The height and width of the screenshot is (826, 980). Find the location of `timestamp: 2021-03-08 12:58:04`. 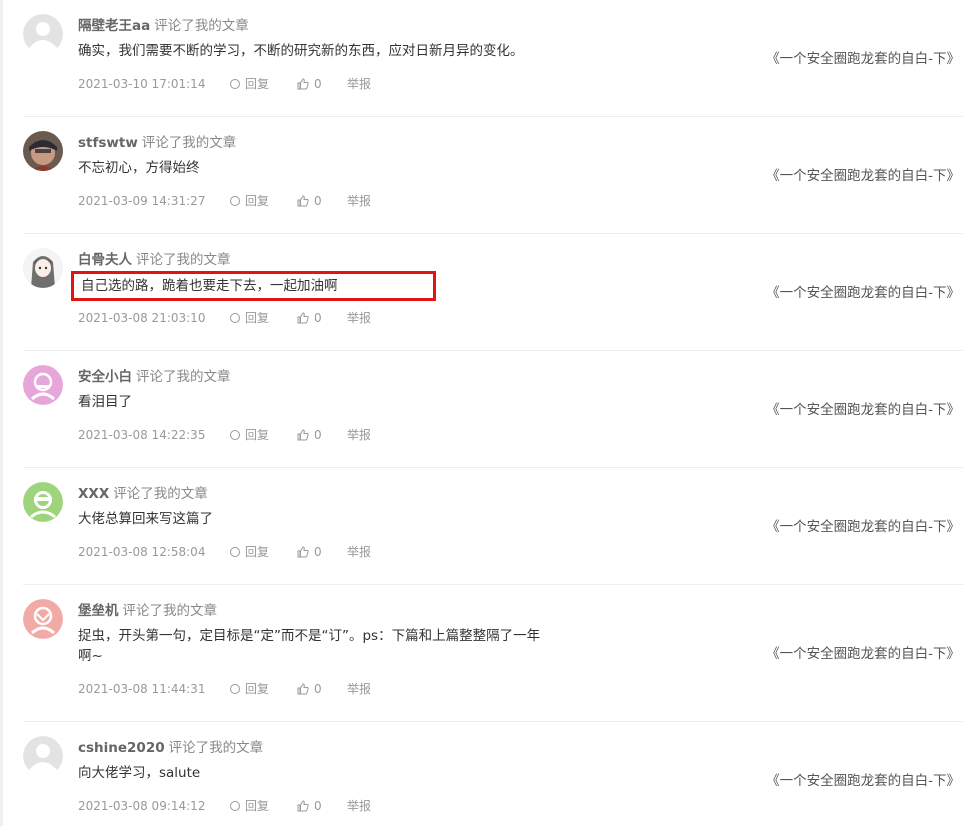

timestamp: 2021-03-08 12:58:04 is located at coordinates (142, 552).